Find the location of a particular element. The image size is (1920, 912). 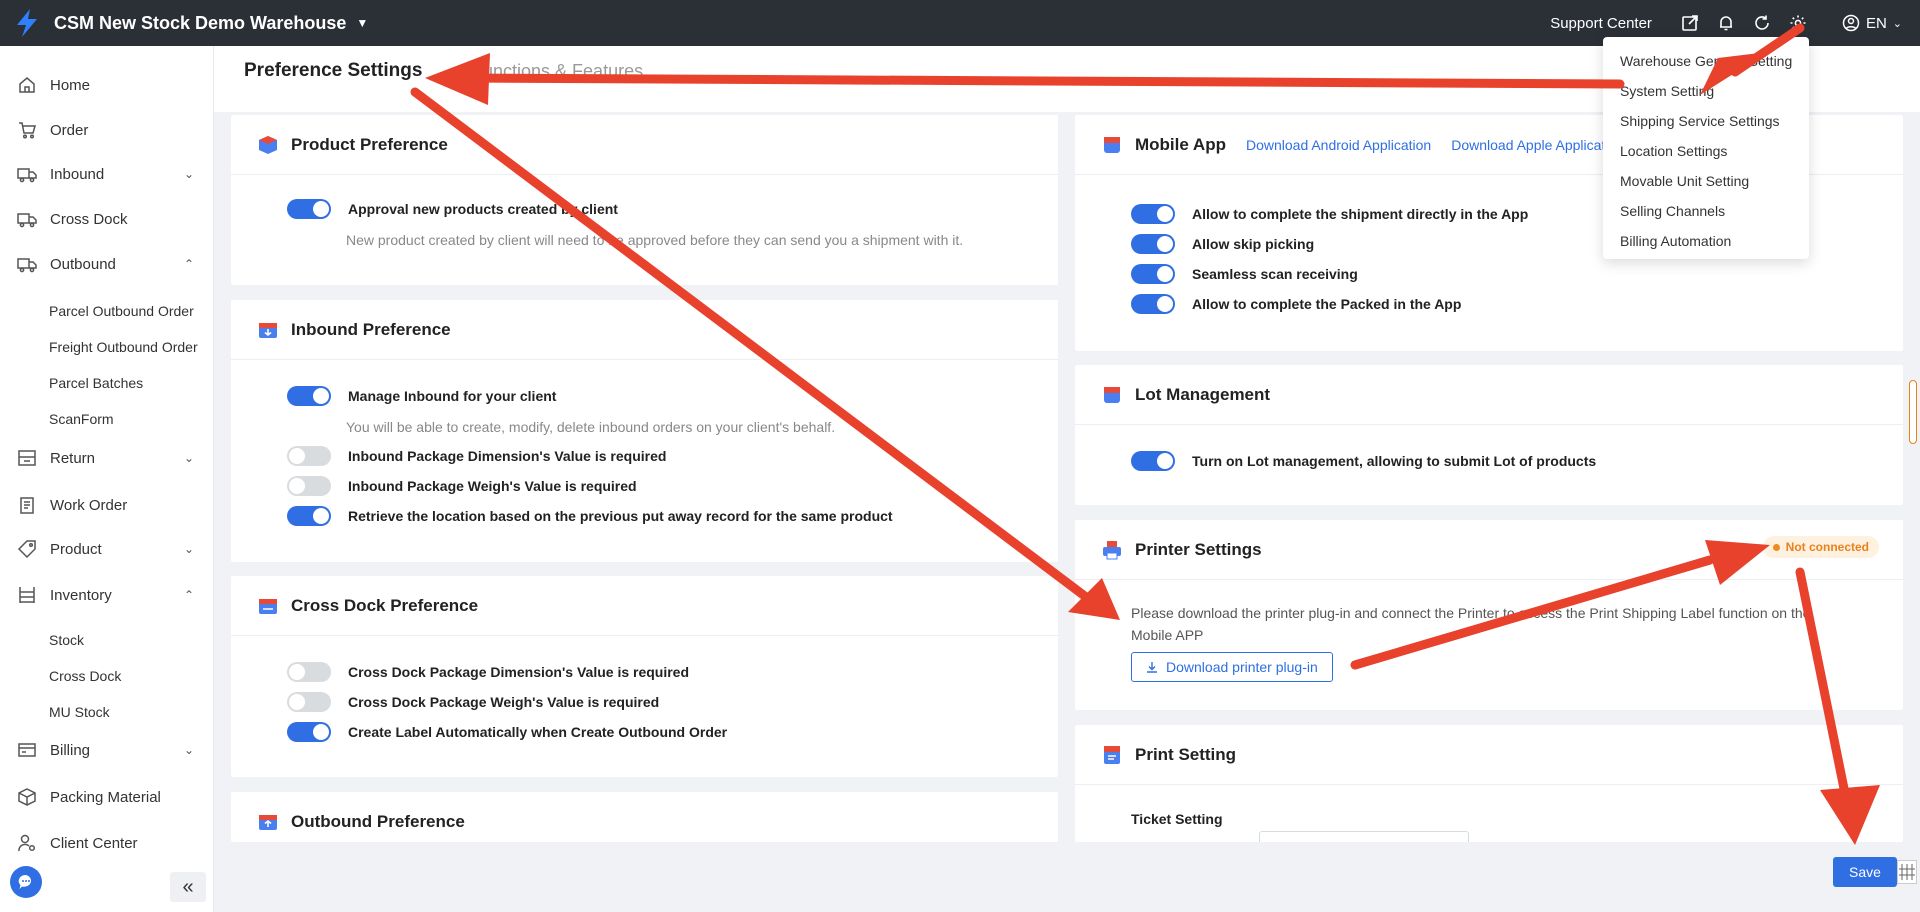

sidebar-item-work-order: Work Order is located at coordinates (107, 505).